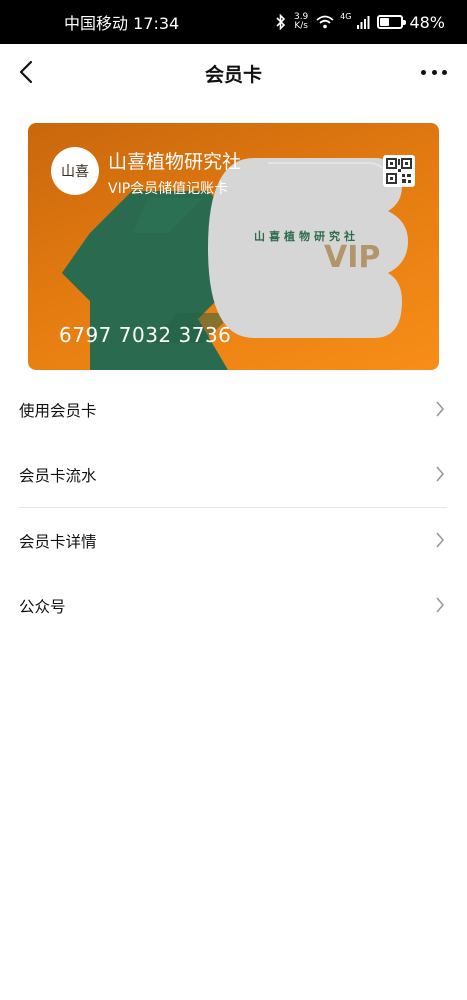  What do you see at coordinates (325, 22) in the screenshot?
I see `wifi-icon` at bounding box center [325, 22].